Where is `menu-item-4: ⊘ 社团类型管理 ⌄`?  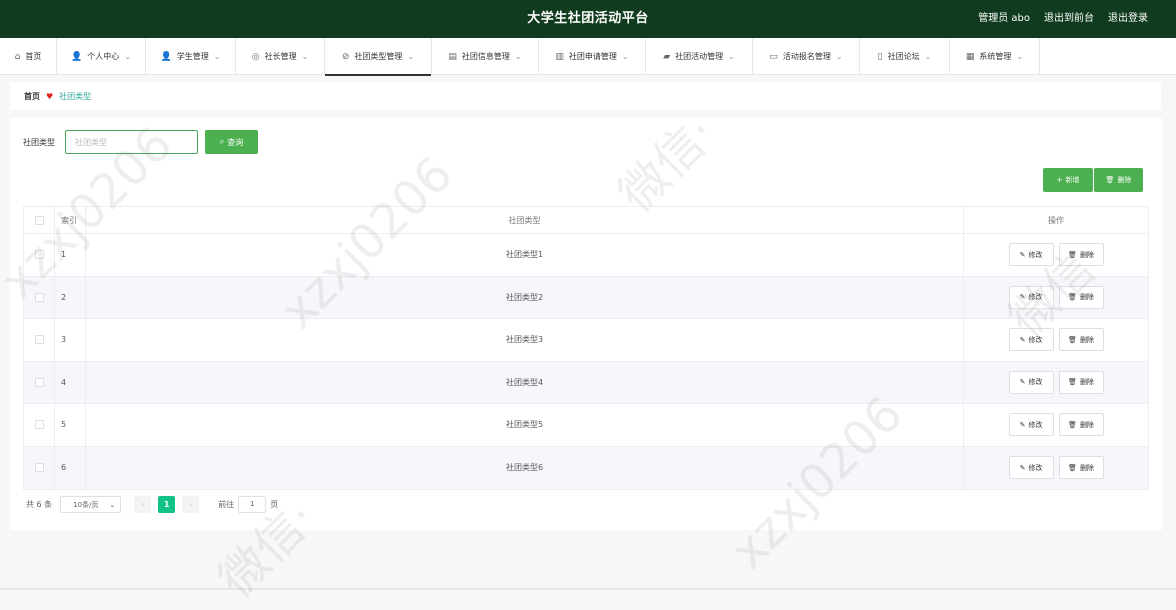 menu-item-4: ⊘ 社团类型管理 ⌄ is located at coordinates (378, 57).